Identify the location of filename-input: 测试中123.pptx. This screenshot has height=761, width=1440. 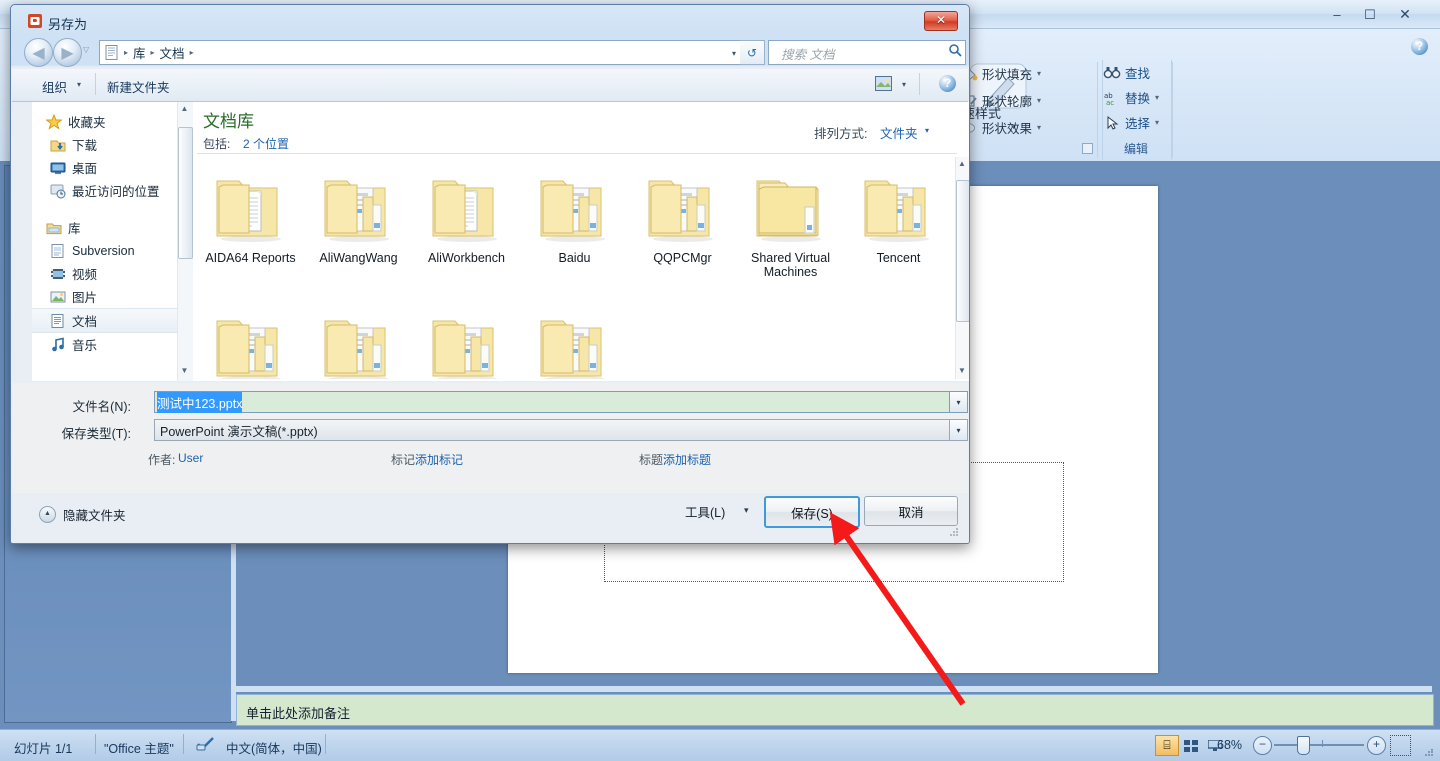
(561, 402).